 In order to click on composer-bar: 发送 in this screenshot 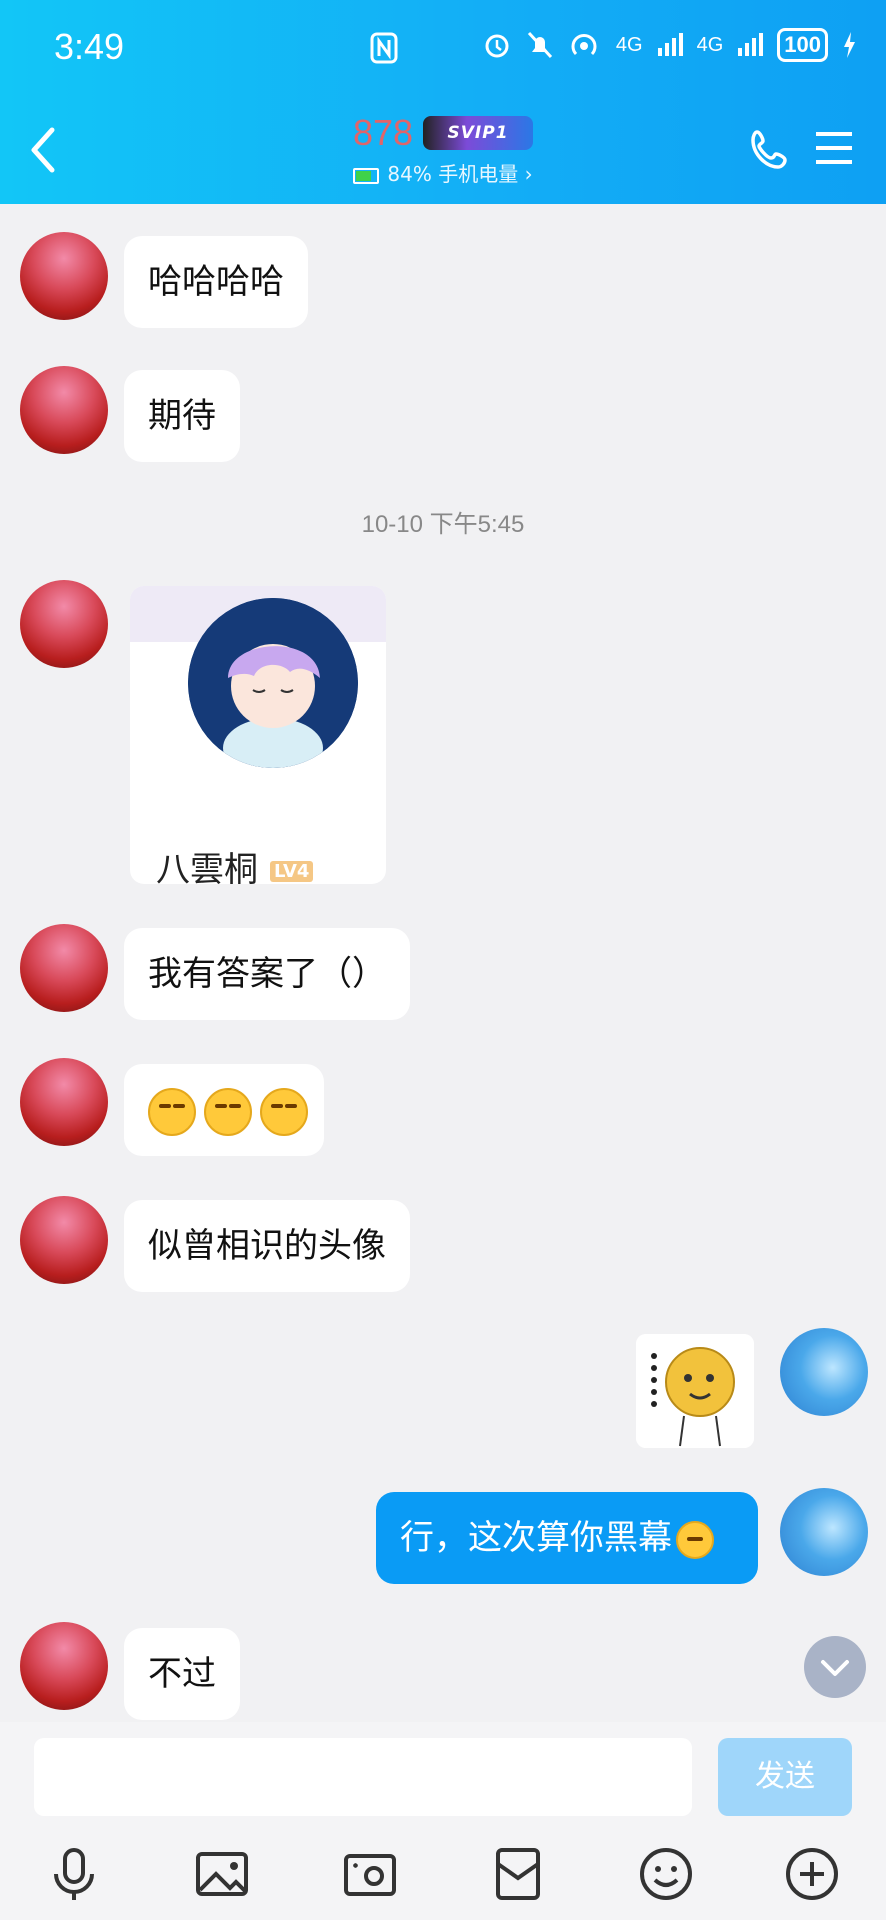, I will do `click(443, 1821)`.